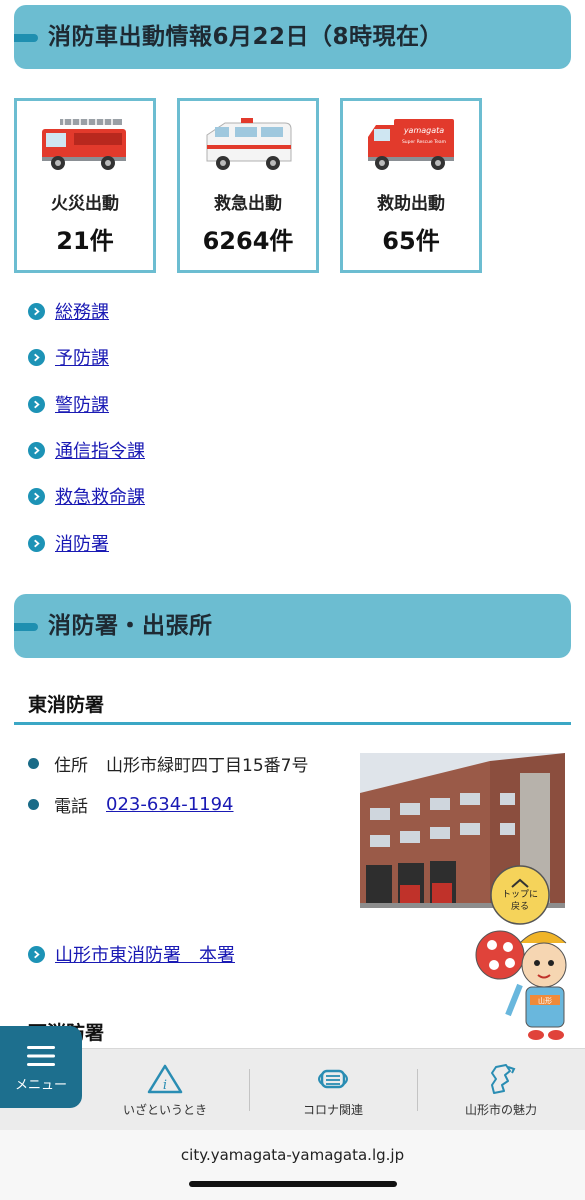  I want to click on dispatch-section-header: 消防車出動情報6月22日（8時現在）, so click(292, 37).